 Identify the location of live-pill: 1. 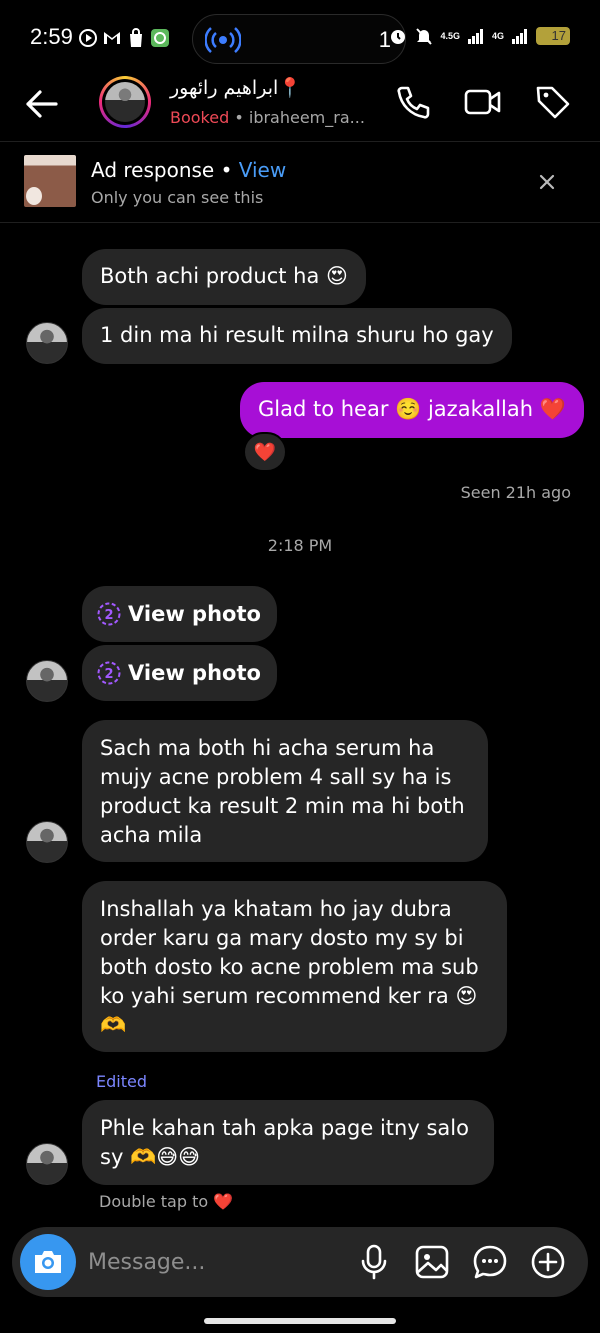
(299, 39).